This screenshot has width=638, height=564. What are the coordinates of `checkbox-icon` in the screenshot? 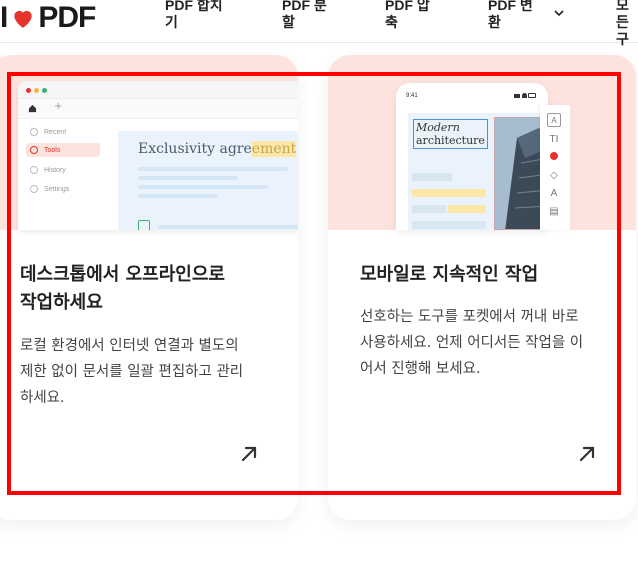 It's located at (144, 225).